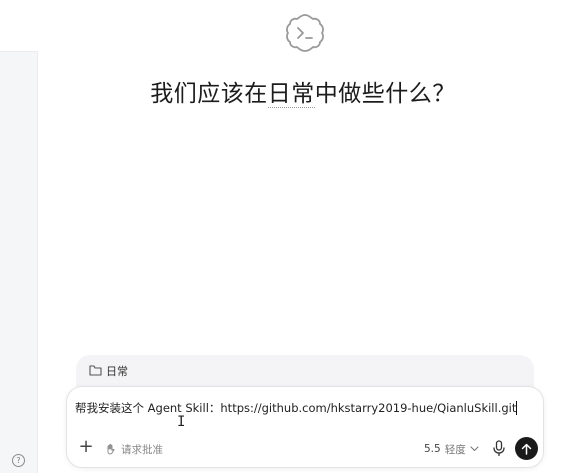 This screenshot has height=473, width=567. I want to click on app-logo-icon, so click(305, 33).